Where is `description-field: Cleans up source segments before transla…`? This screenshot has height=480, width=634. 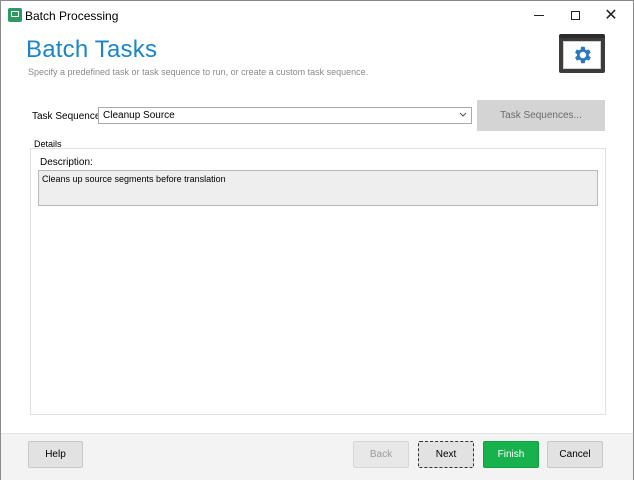
description-field: Cleans up source segments before transla… is located at coordinates (318, 188).